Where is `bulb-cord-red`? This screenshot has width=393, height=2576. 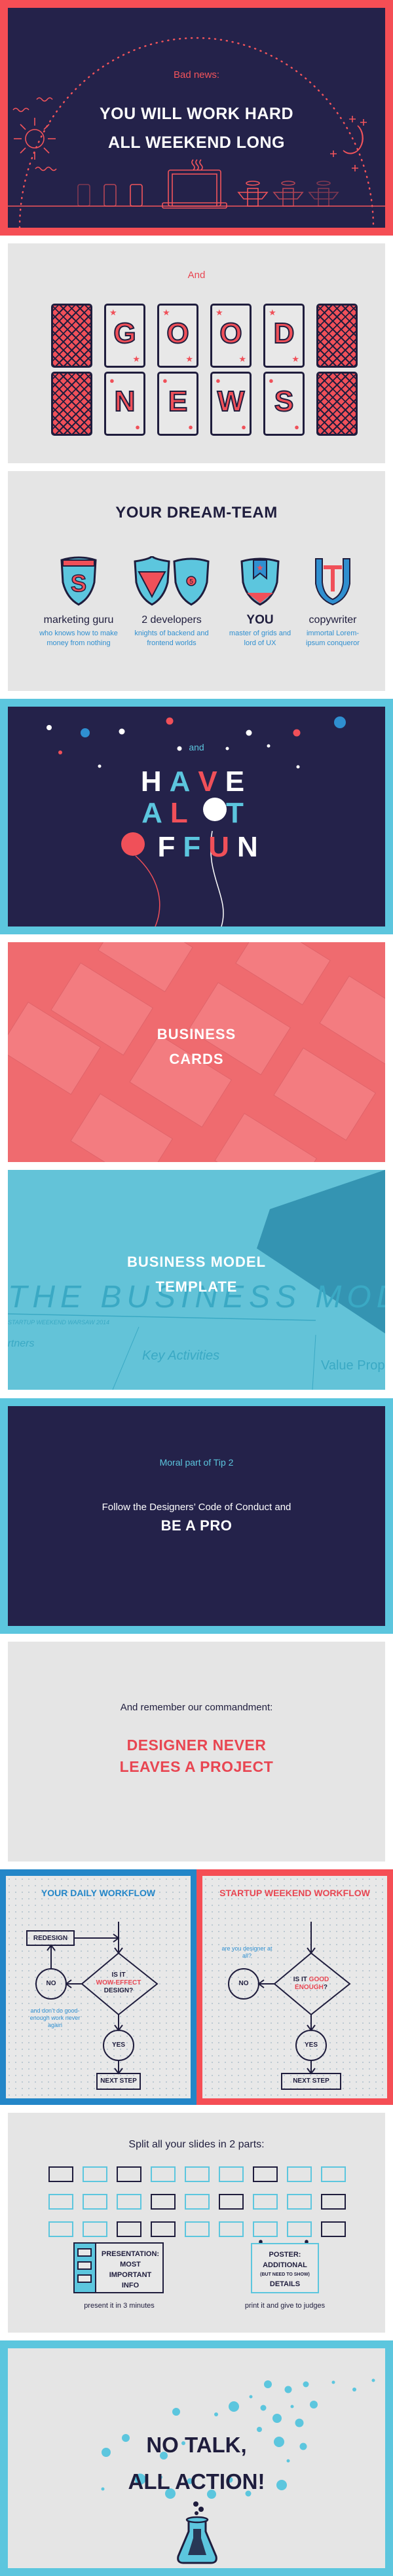 bulb-cord-red is located at coordinates (147, 890).